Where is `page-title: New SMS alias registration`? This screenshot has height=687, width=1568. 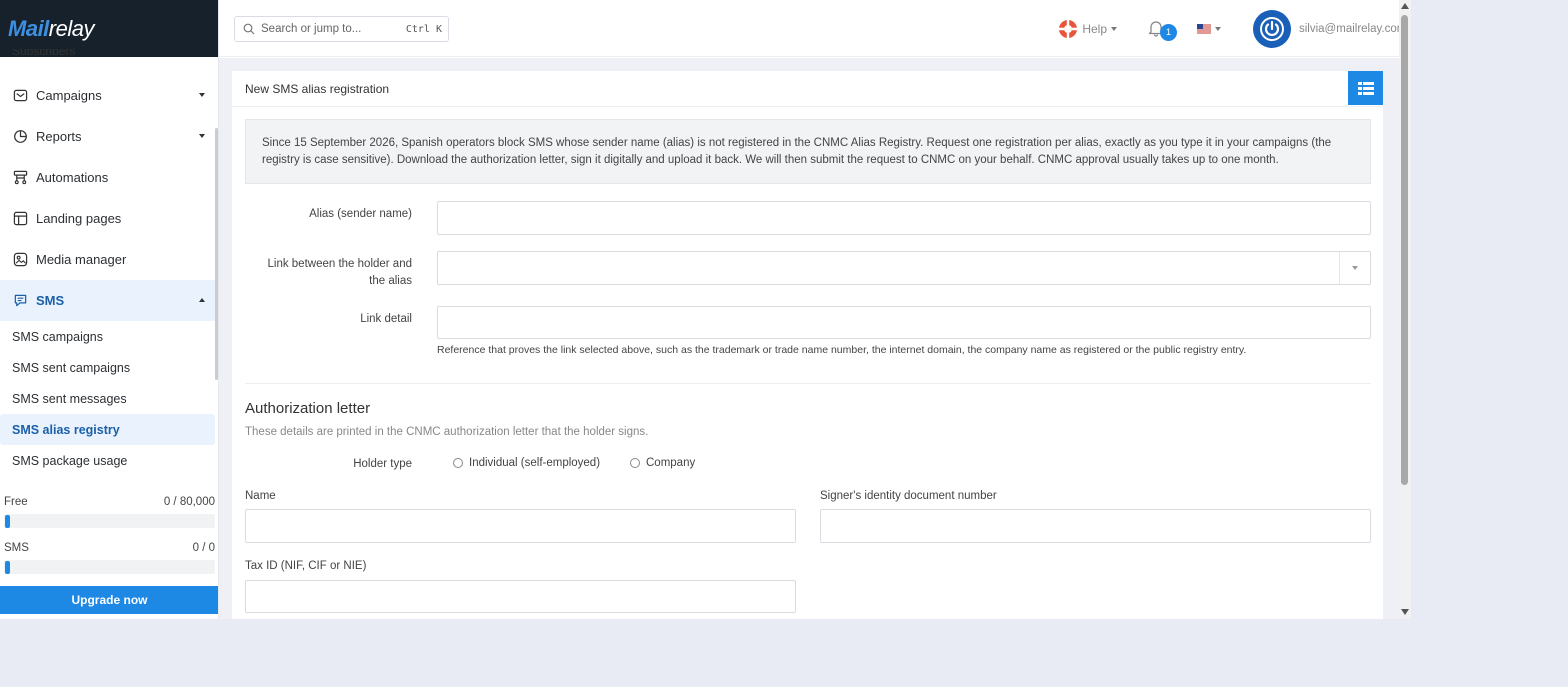
page-title: New SMS alias registration is located at coordinates (807, 89).